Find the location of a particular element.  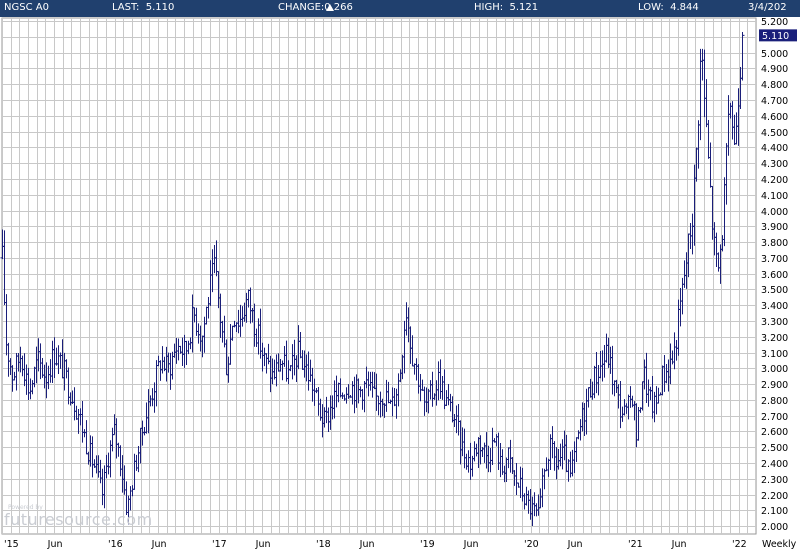

x-tick-label: '19 is located at coordinates (427, 544).